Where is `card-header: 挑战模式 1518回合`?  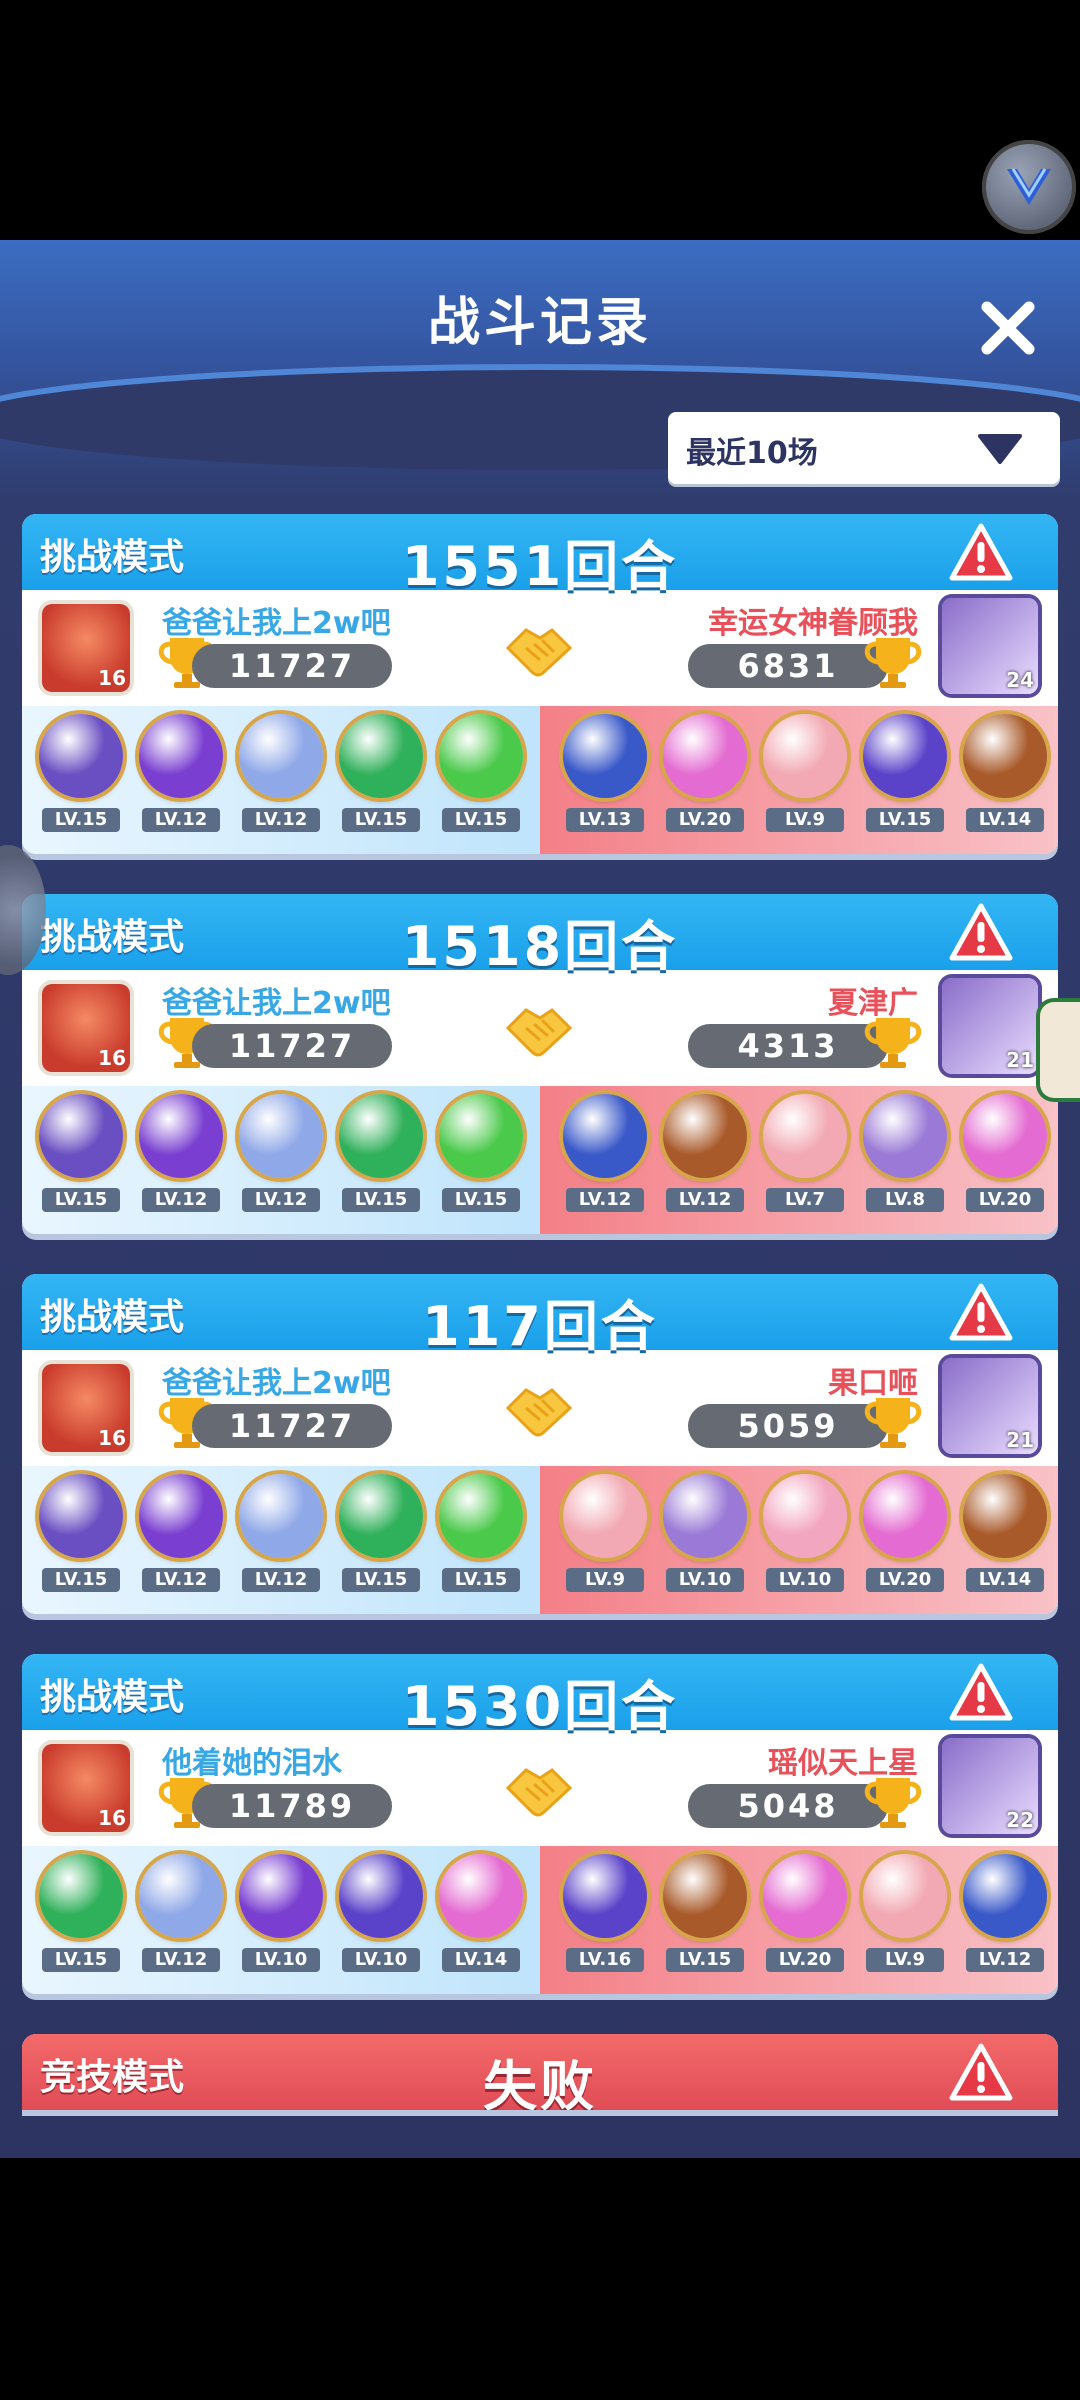
card-header: 挑战模式 1518回合 is located at coordinates (540, 936).